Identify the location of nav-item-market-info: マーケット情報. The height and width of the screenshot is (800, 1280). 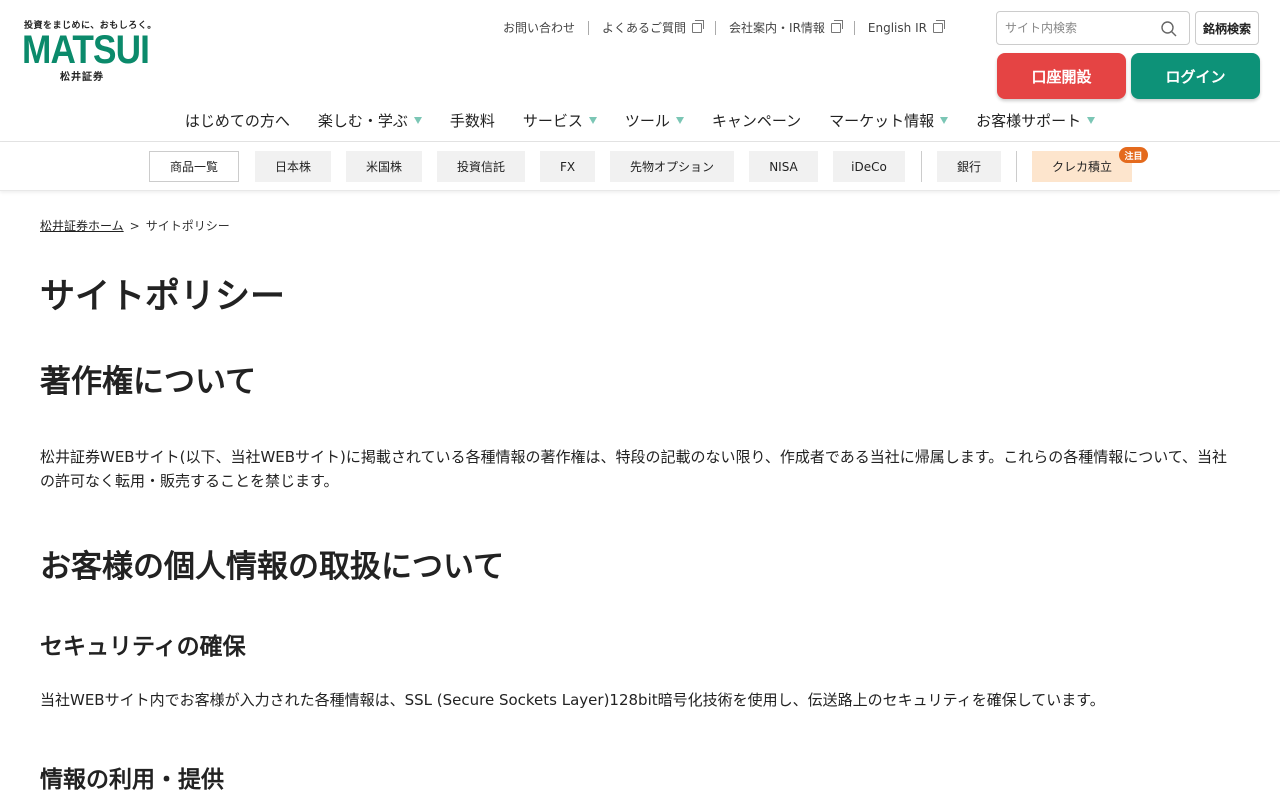
(889, 120).